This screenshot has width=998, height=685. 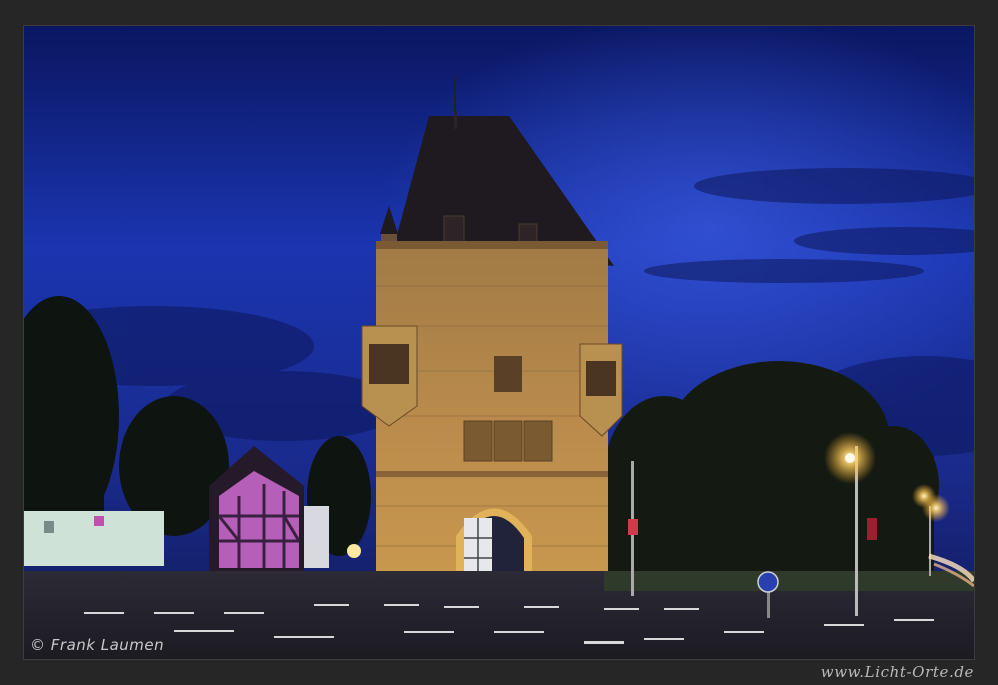 What do you see at coordinates (492, 413) in the screenshot?
I see `tower-body` at bounding box center [492, 413].